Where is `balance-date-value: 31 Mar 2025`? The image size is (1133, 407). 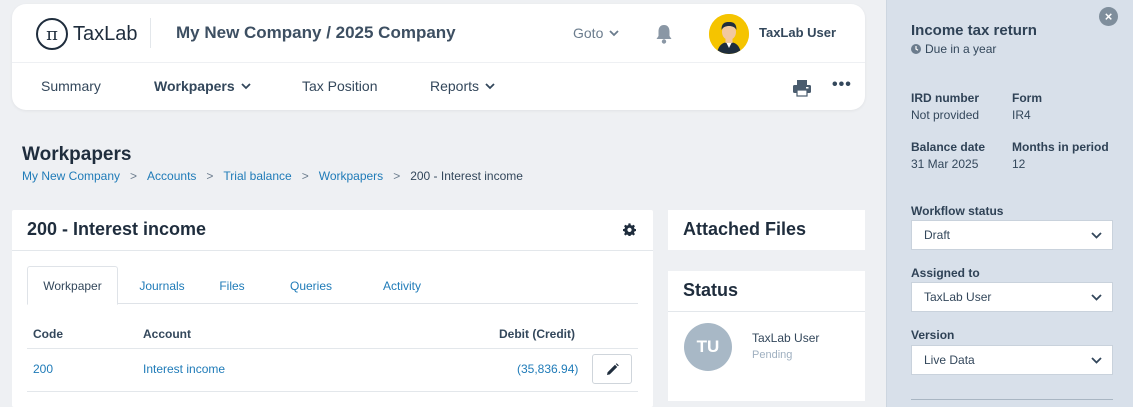
balance-date-value: 31 Mar 2025 is located at coordinates (945, 164).